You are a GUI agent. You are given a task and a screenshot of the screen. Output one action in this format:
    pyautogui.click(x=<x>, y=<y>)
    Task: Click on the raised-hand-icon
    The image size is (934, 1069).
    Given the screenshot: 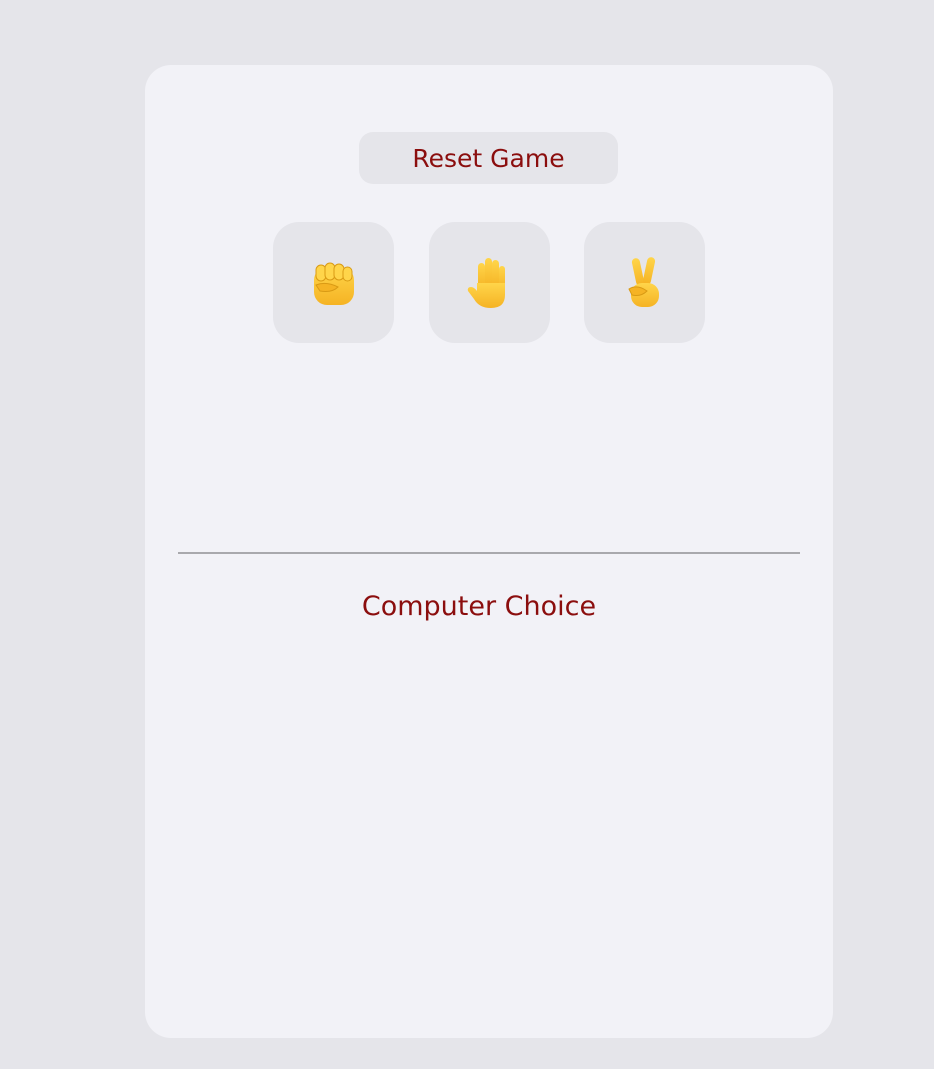 What is the action you would take?
    pyautogui.click(x=490, y=283)
    